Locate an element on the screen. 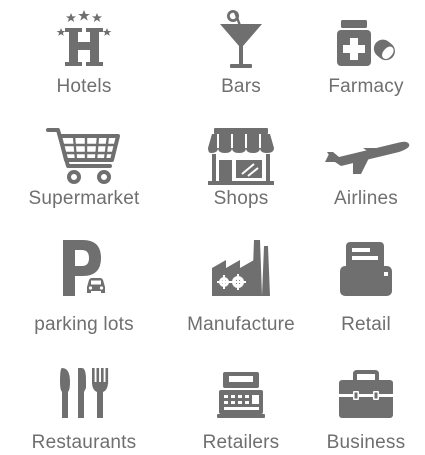 The height and width of the screenshot is (455, 425). category-label: Retail is located at coordinates (366, 324).